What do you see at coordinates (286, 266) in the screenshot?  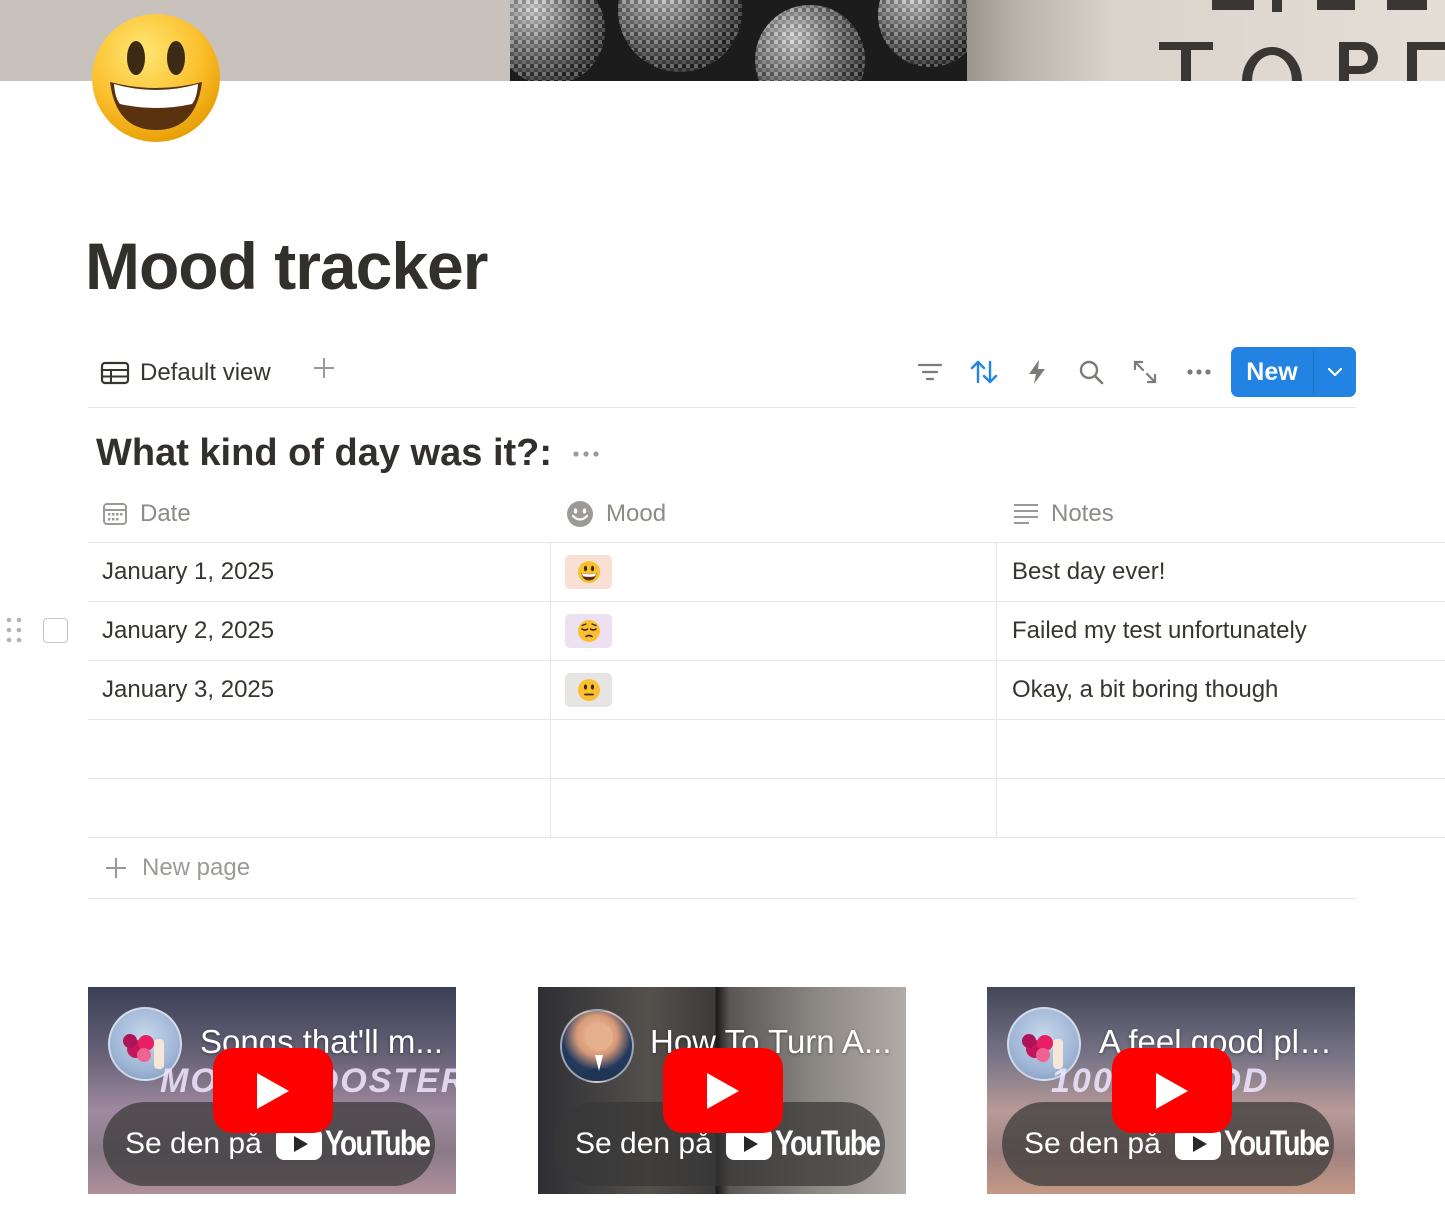 I see `page-title: Mood tracker` at bounding box center [286, 266].